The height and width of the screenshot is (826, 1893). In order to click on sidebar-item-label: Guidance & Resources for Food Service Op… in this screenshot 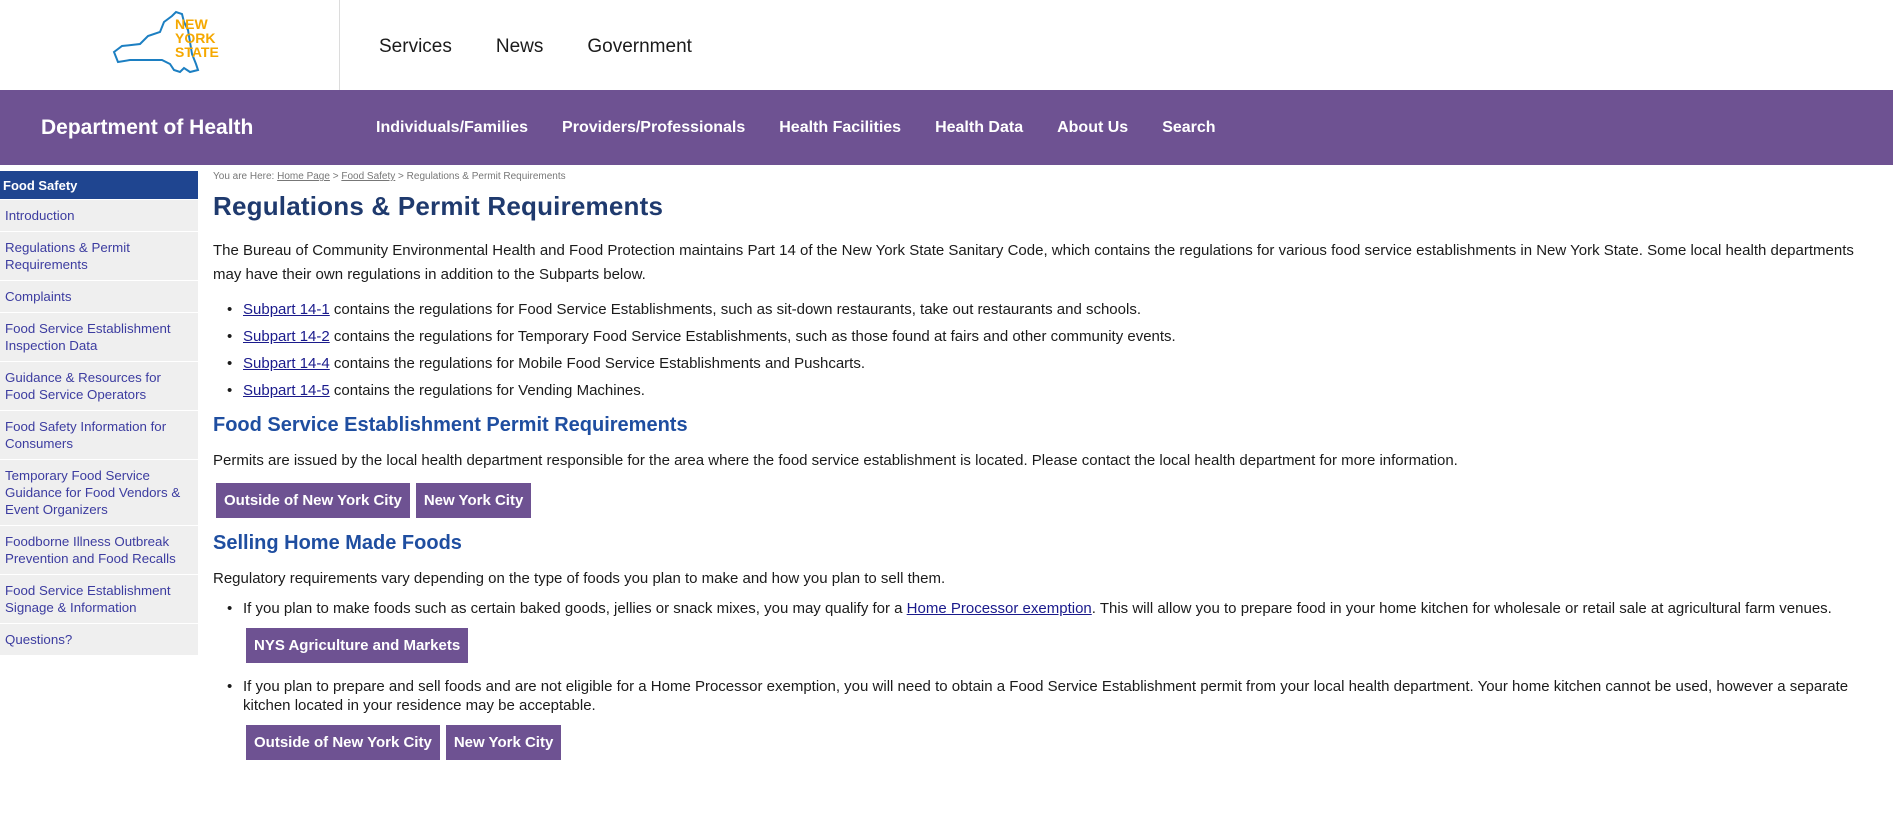, I will do `click(83, 386)`.